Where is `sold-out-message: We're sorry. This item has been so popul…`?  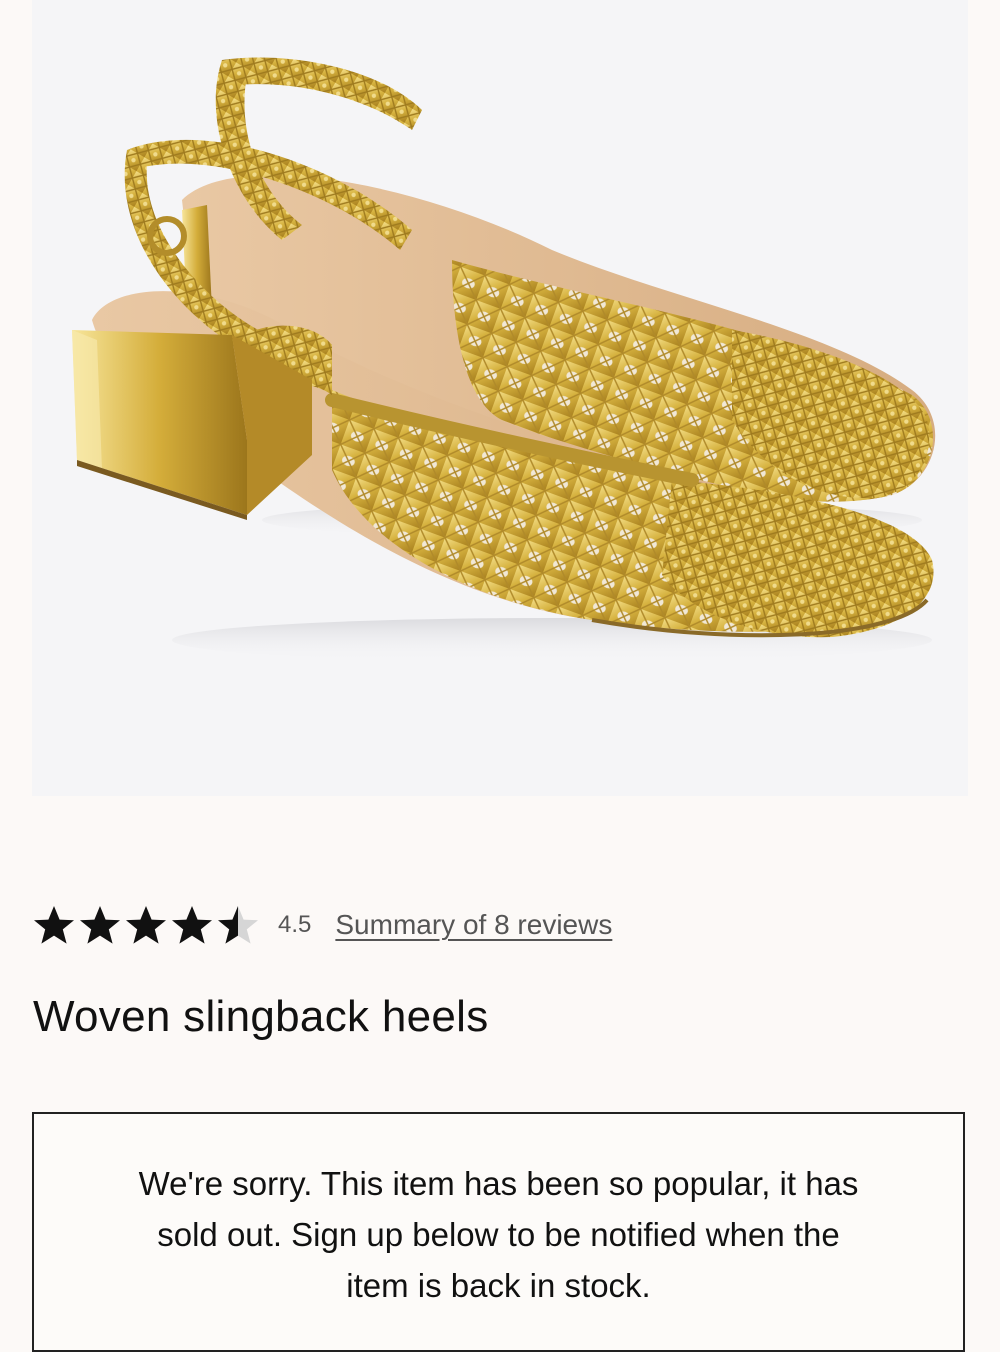
sold-out-message: We're sorry. This item has been so popul… is located at coordinates (498, 1234).